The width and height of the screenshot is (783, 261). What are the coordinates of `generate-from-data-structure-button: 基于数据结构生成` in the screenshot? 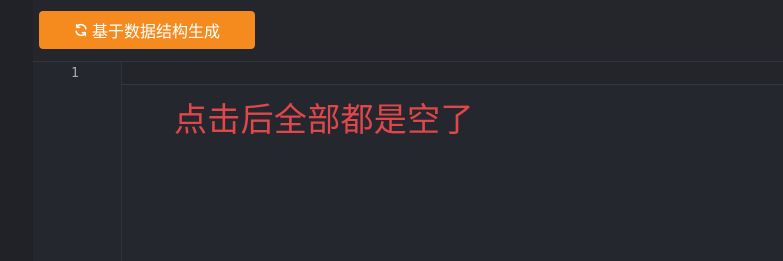 It's located at (147, 30).